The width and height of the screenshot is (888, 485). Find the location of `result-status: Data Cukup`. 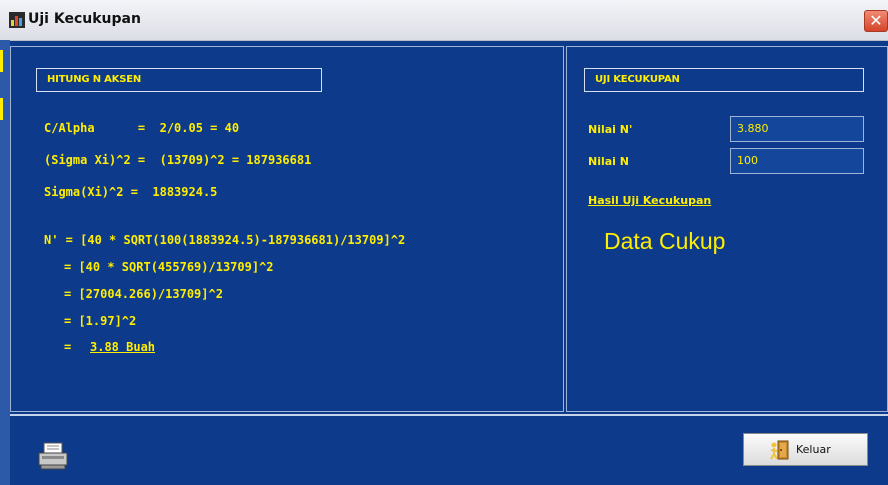

result-status: Data Cukup is located at coordinates (665, 241).